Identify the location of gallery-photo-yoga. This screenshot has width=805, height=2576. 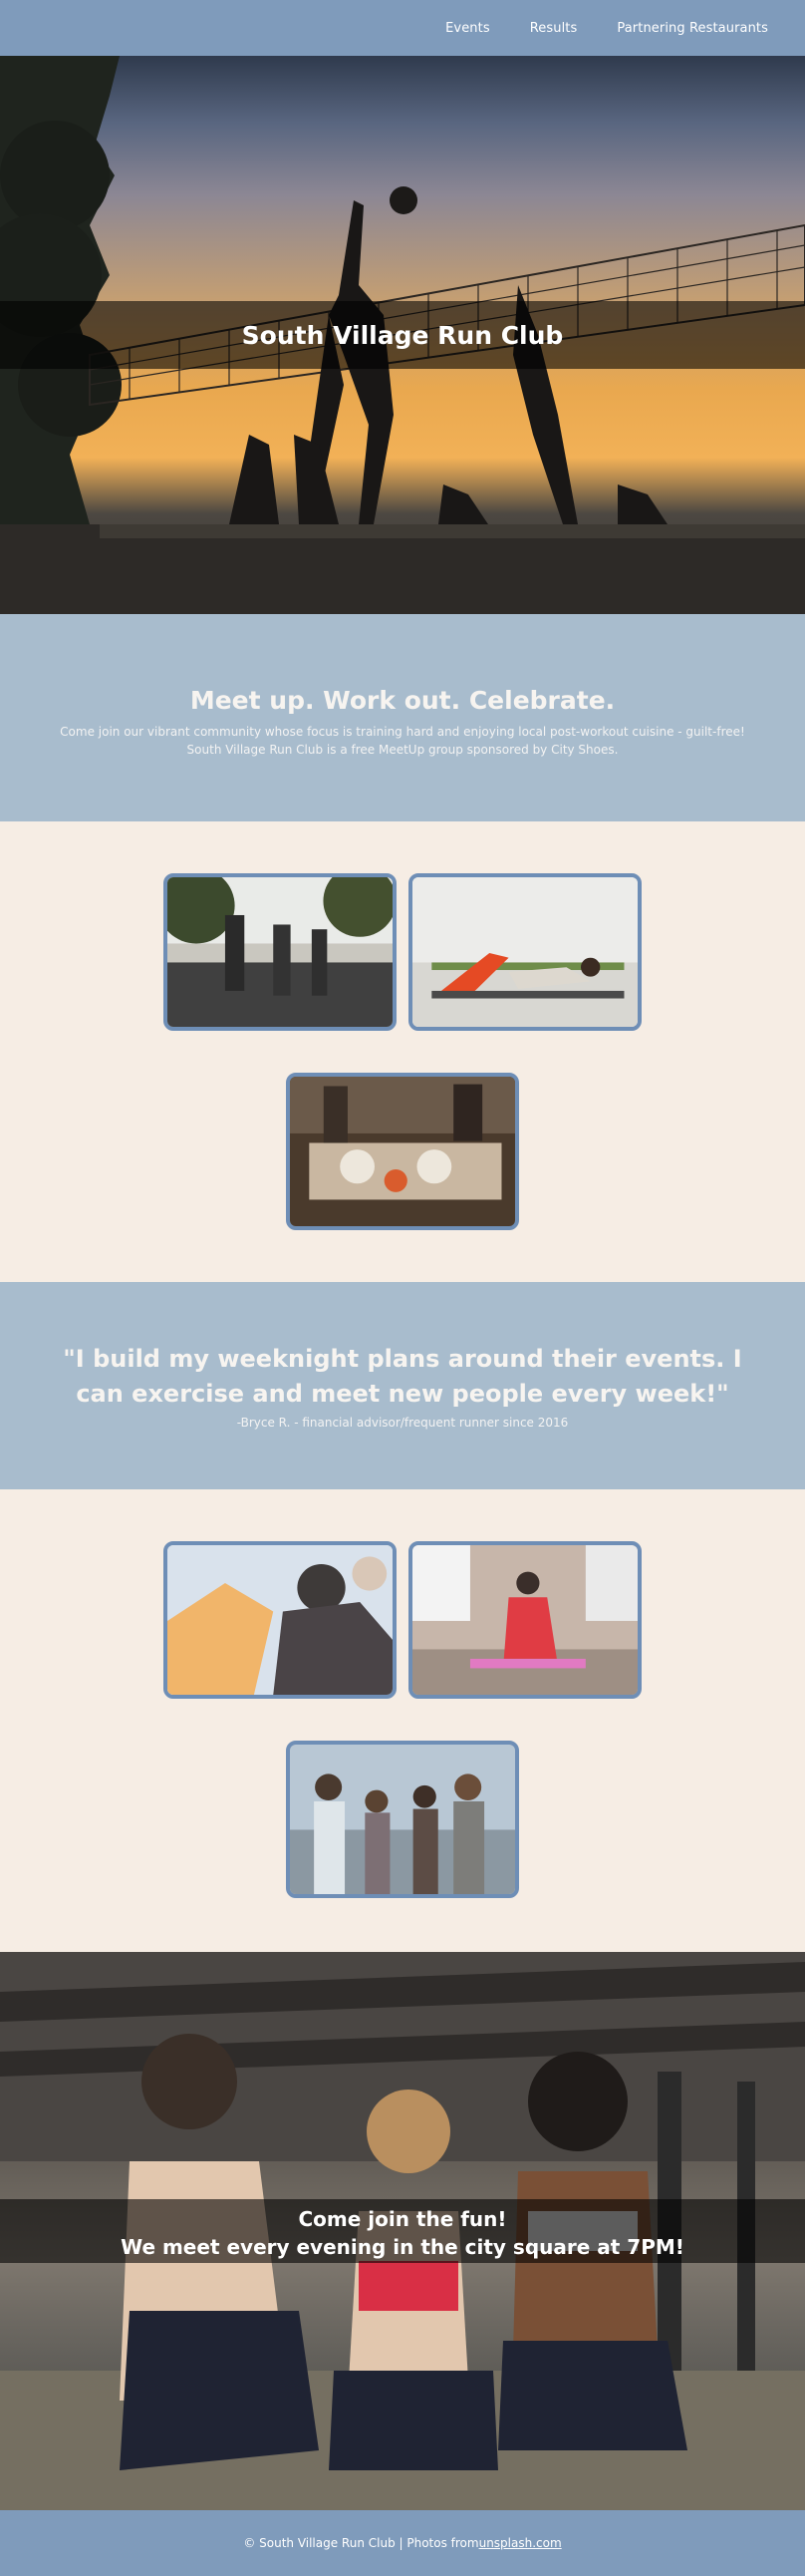
(525, 952).